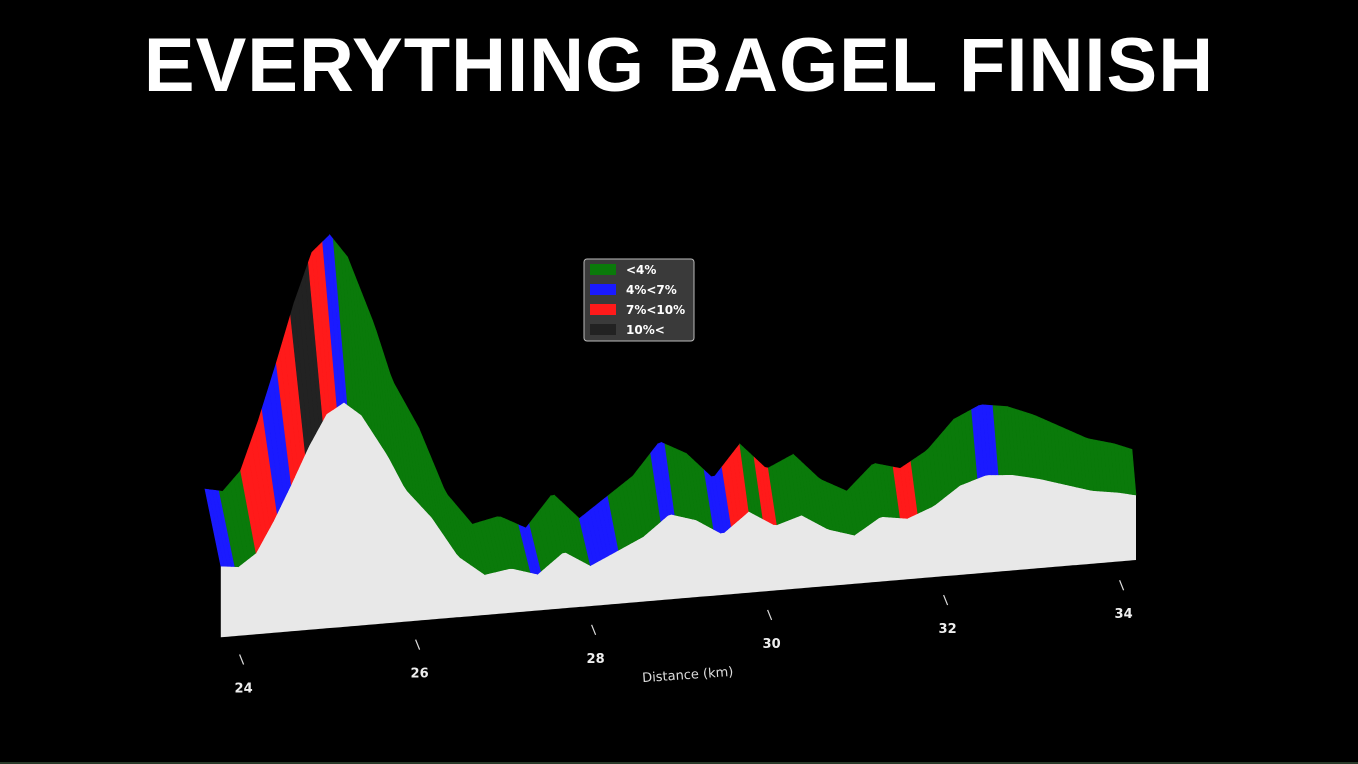 This screenshot has height=764, width=1358. What do you see at coordinates (1124, 614) in the screenshot?
I see `x-tick-label: 34` at bounding box center [1124, 614].